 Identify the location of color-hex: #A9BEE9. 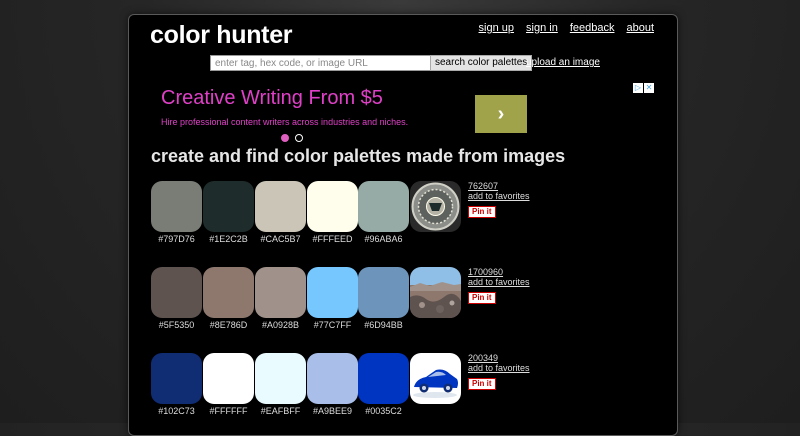
(332, 411).